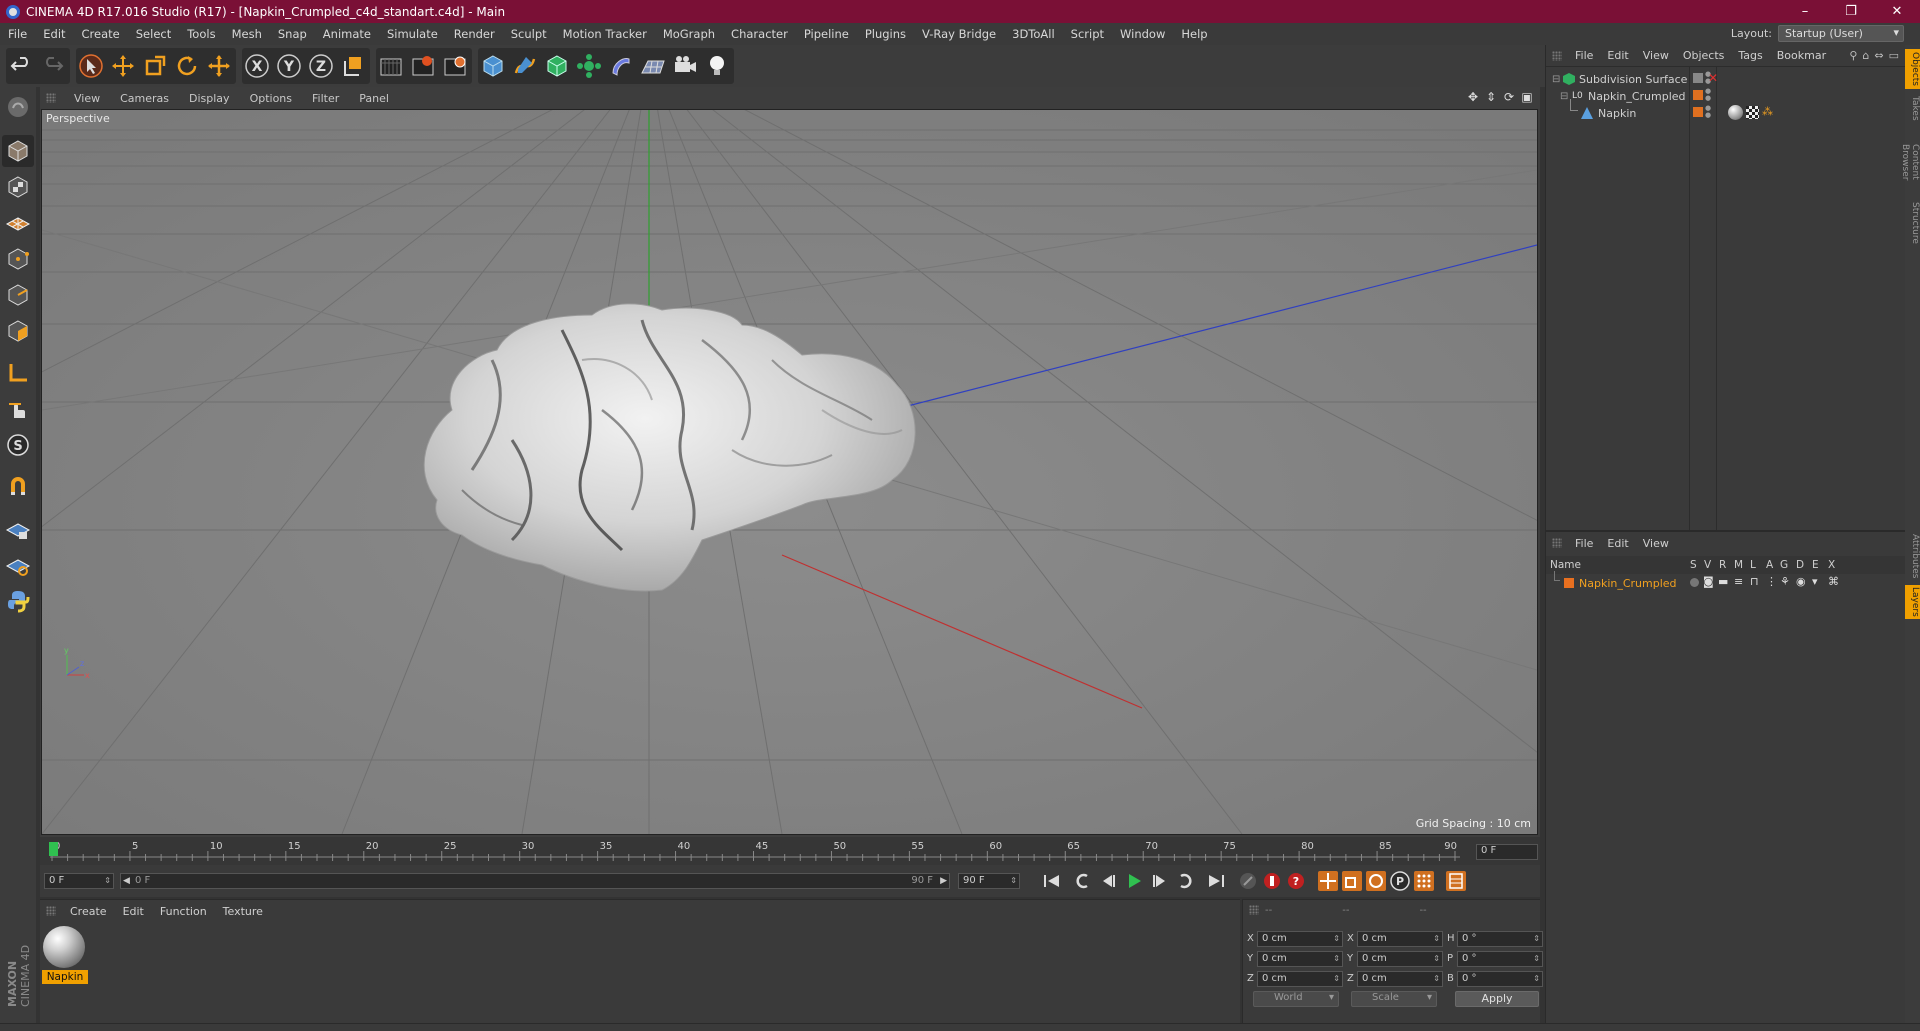 The image size is (1920, 1031). Describe the element at coordinates (155, 66) in the screenshot. I see `scale-icon` at that location.